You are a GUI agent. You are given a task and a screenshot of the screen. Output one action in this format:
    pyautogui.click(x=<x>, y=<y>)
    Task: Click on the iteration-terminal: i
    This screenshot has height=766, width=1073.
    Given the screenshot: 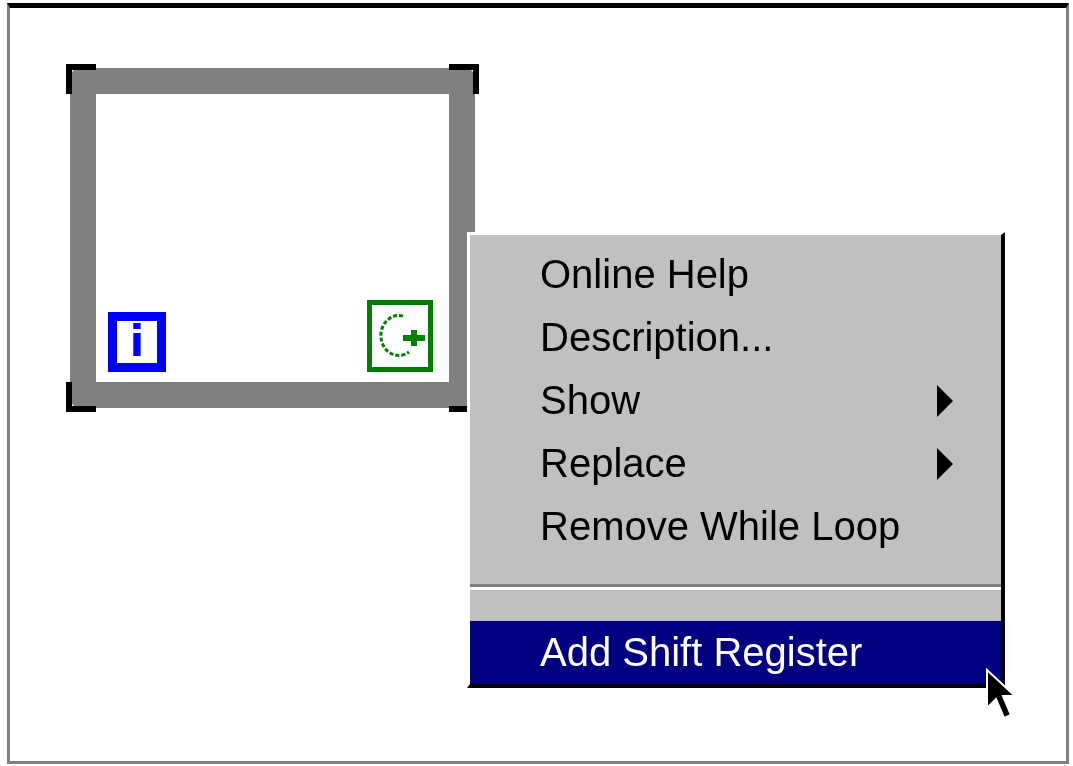 What is the action you would take?
    pyautogui.click(x=137, y=342)
    